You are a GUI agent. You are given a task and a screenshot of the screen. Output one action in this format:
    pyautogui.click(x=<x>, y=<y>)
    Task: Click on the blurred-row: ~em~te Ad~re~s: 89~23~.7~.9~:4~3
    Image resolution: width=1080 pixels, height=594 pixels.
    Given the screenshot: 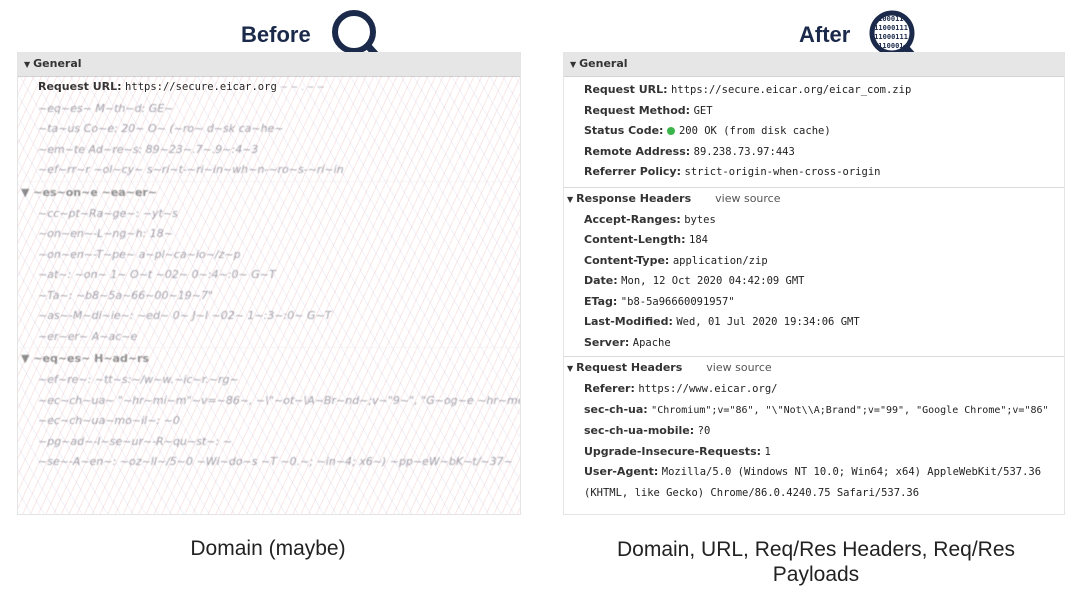 What is the action you would take?
    pyautogui.click(x=148, y=149)
    